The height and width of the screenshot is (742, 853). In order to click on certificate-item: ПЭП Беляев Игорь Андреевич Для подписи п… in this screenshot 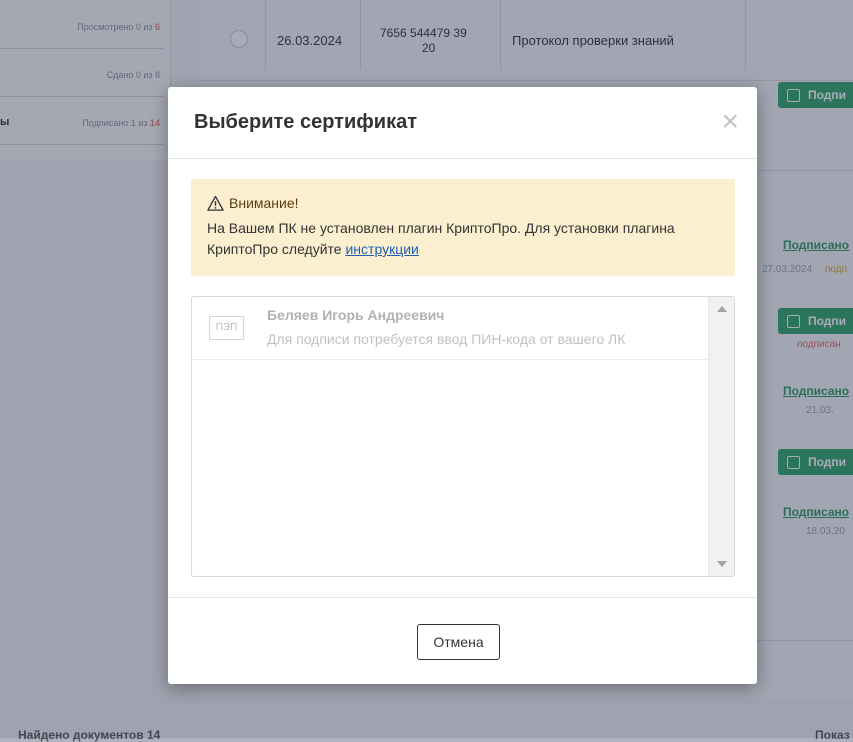, I will do `click(450, 328)`.